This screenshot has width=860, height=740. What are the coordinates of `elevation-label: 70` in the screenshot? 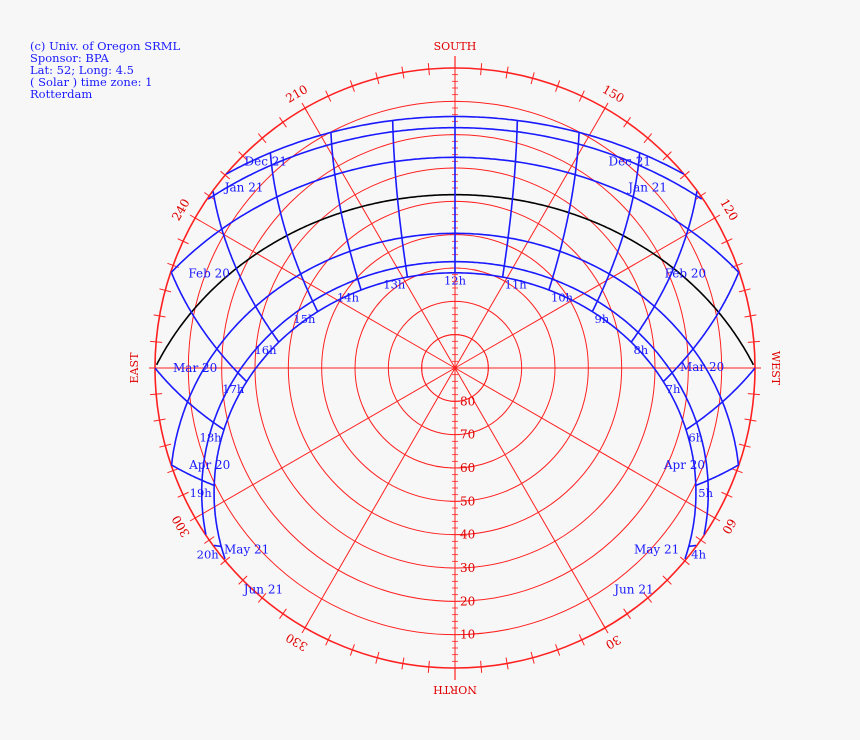 It's located at (467, 435).